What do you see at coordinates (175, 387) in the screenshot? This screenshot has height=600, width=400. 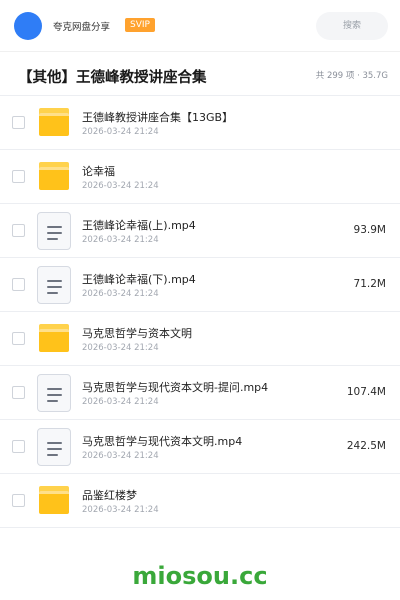 I see `item-name: 马克思哲学与现代资本文明-提问.mp4` at bounding box center [175, 387].